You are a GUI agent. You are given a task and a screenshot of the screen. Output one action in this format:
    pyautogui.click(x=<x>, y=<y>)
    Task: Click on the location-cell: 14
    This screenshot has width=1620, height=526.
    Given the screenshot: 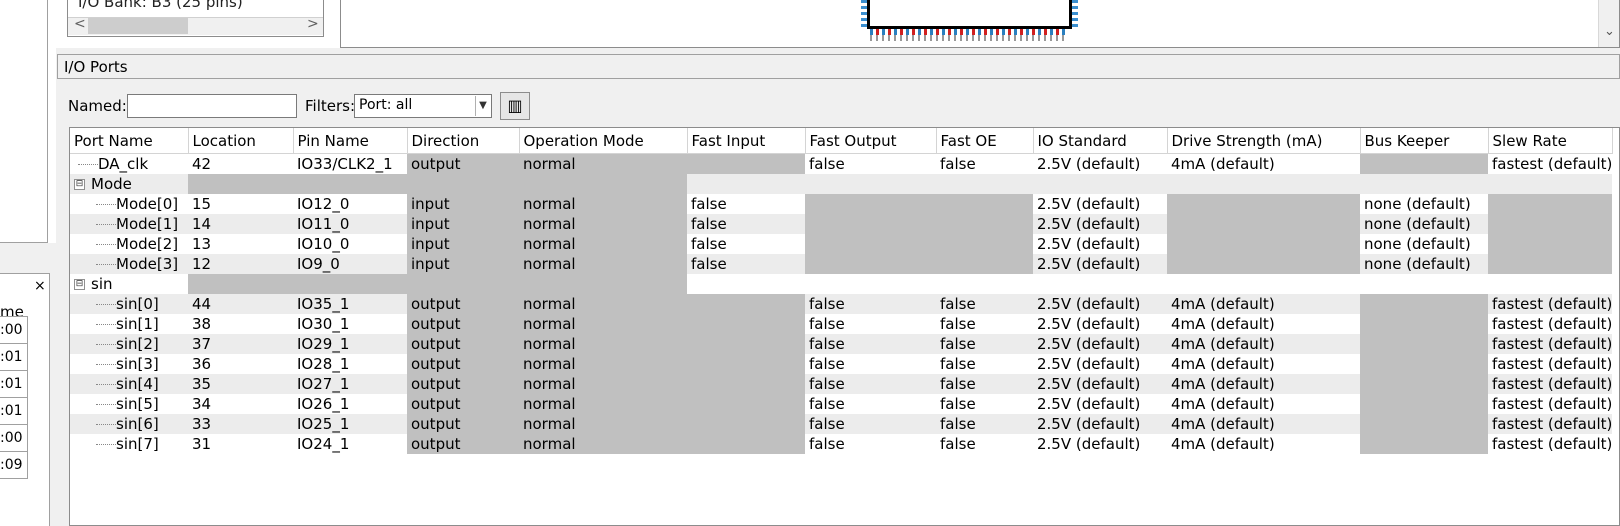 What is the action you would take?
    pyautogui.click(x=240, y=224)
    